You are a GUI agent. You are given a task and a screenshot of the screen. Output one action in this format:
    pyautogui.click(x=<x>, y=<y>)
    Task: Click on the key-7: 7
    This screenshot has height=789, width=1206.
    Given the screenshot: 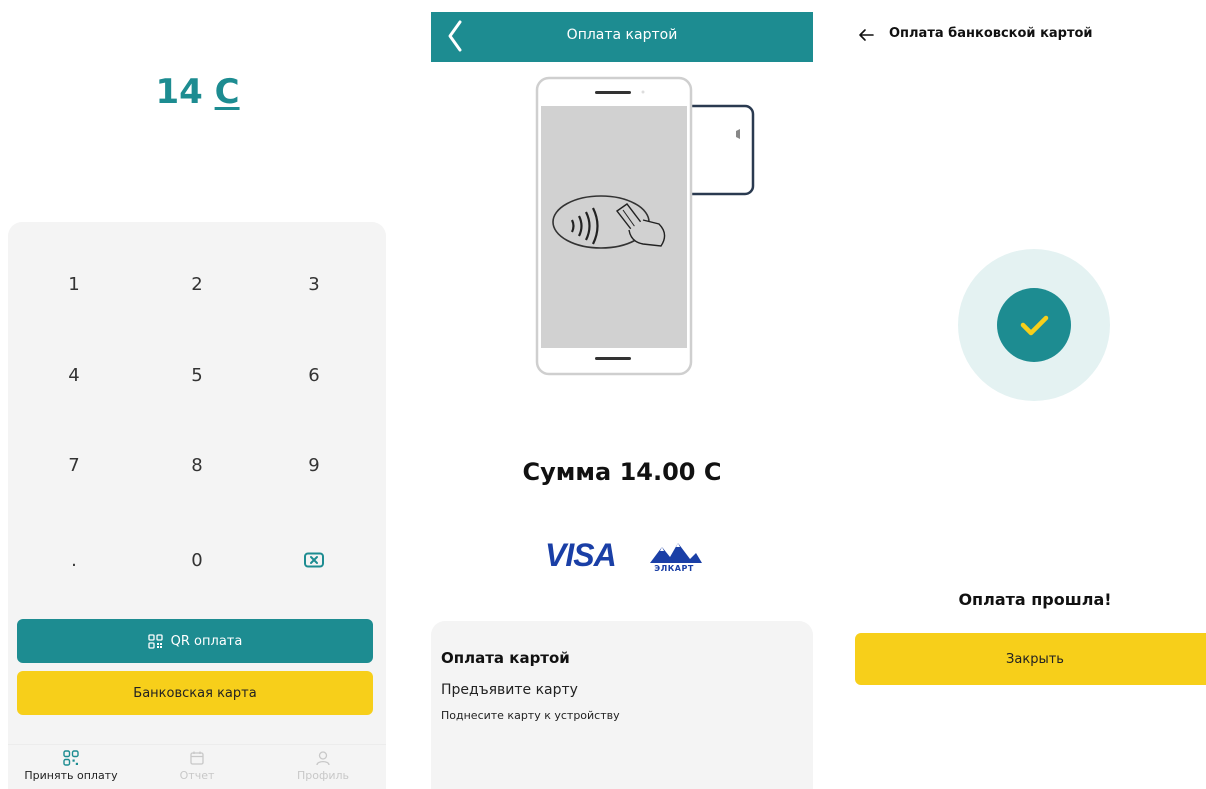 What is the action you would take?
    pyautogui.click(x=74, y=465)
    